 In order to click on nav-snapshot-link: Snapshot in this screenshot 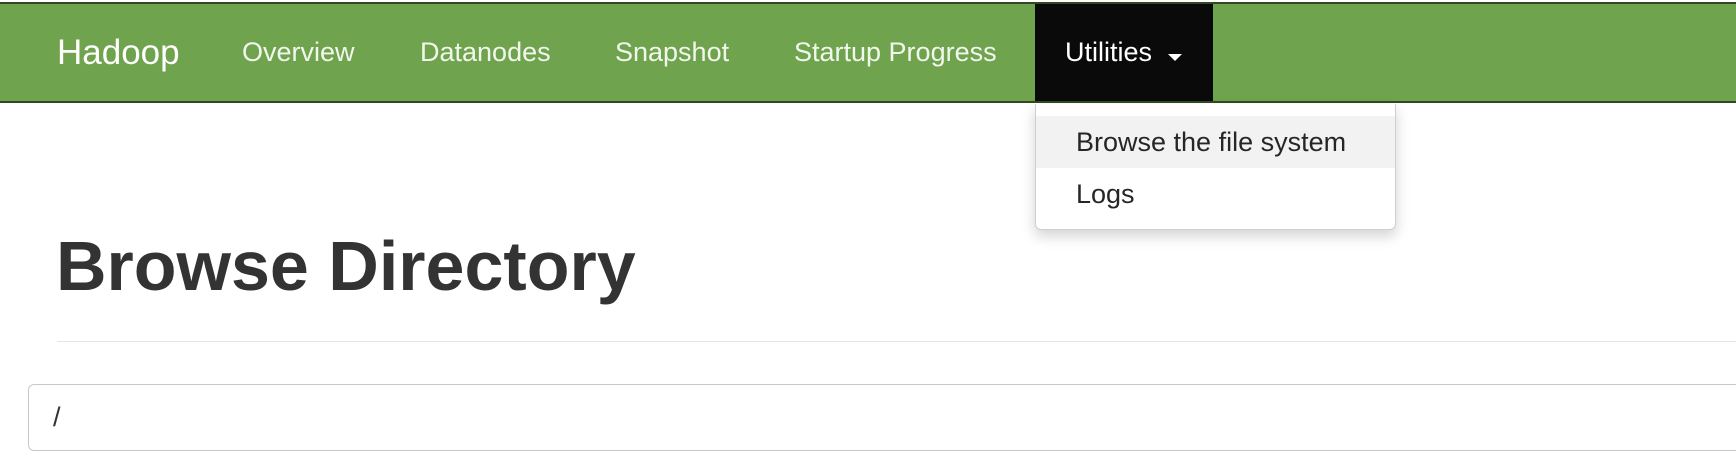, I will do `click(672, 52)`.